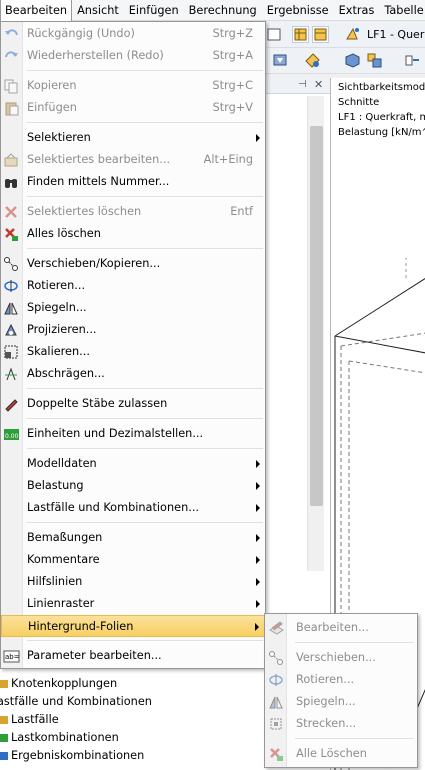 The width and height of the screenshot is (425, 770). I want to click on toolbar-top: LF1 - Querk, so click(344, 35).